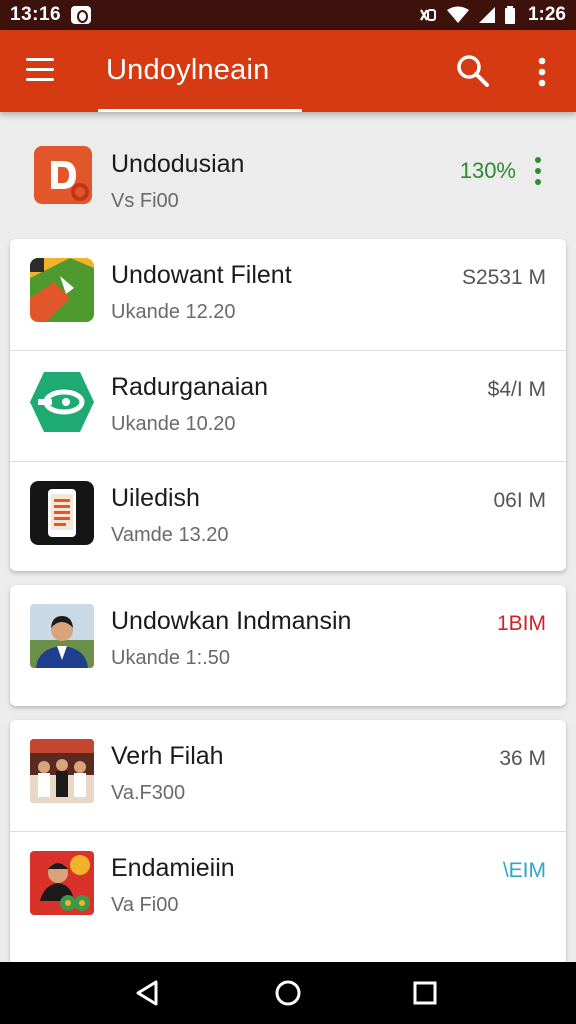  I want to click on item-size: \EIM, so click(524, 870).